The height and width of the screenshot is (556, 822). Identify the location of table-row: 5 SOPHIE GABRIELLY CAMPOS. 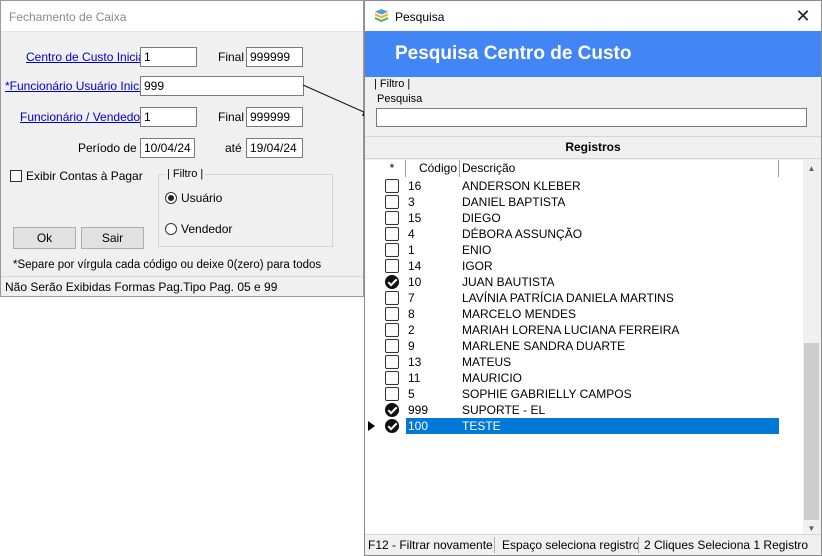
(572, 394).